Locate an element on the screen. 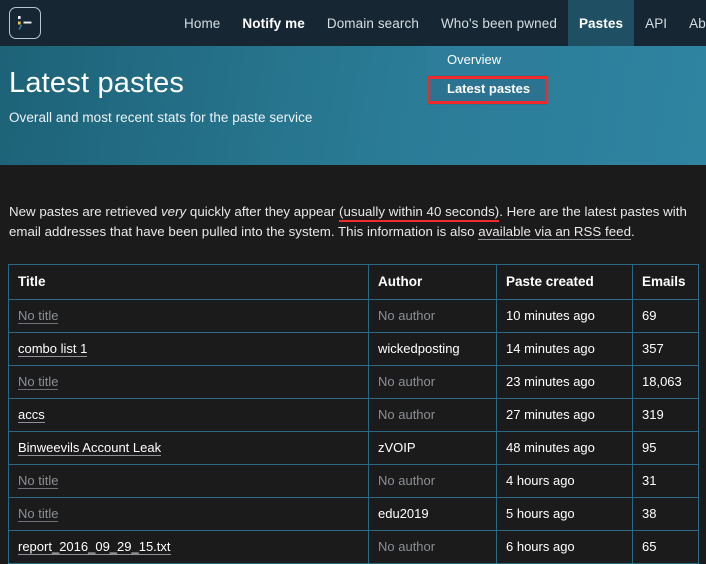 This screenshot has height=564, width=706. cell-emails: 357 is located at coordinates (665, 349).